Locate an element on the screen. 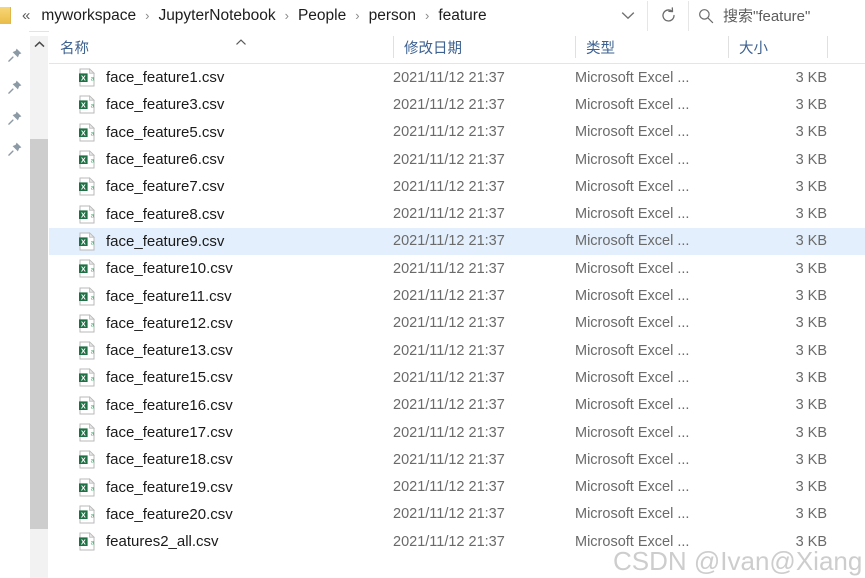 Image resolution: width=865 pixels, height=578 pixels. file-name-cell: Xa face_feature16.csv is located at coordinates (141, 405).